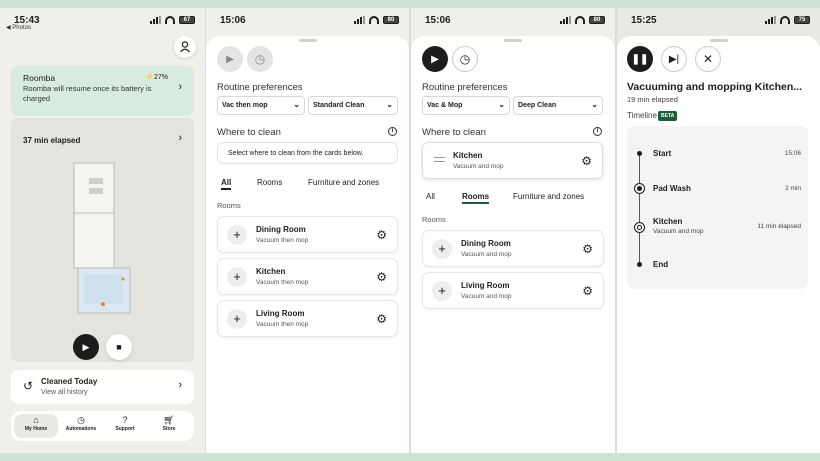 Image resolution: width=820 pixels, height=461 pixels. What do you see at coordinates (307, 234) in the screenshot?
I see `room-card-dining: + Dining Room Vacuum then mop ⚙` at bounding box center [307, 234].